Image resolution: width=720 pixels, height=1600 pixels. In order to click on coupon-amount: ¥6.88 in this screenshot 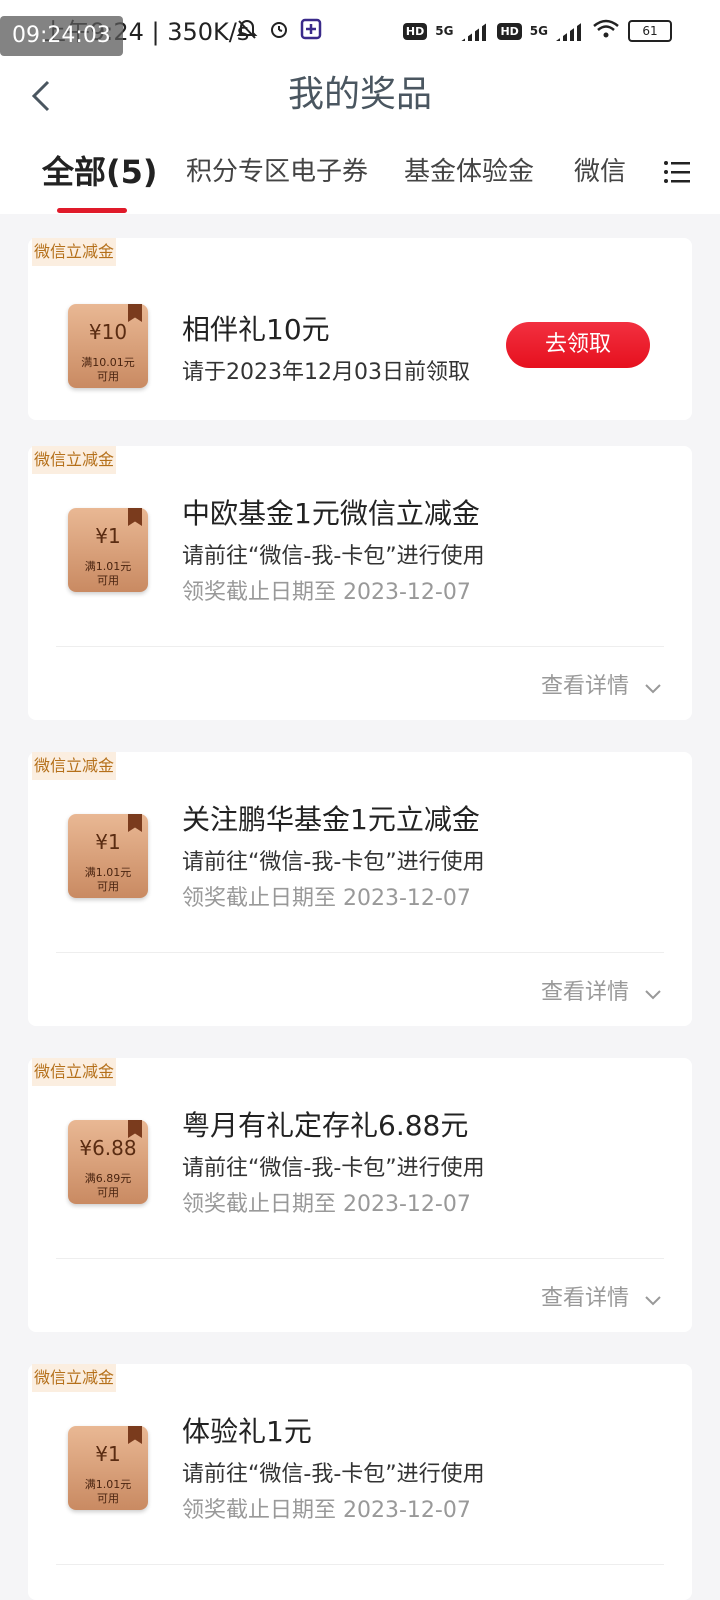, I will do `click(108, 1148)`.